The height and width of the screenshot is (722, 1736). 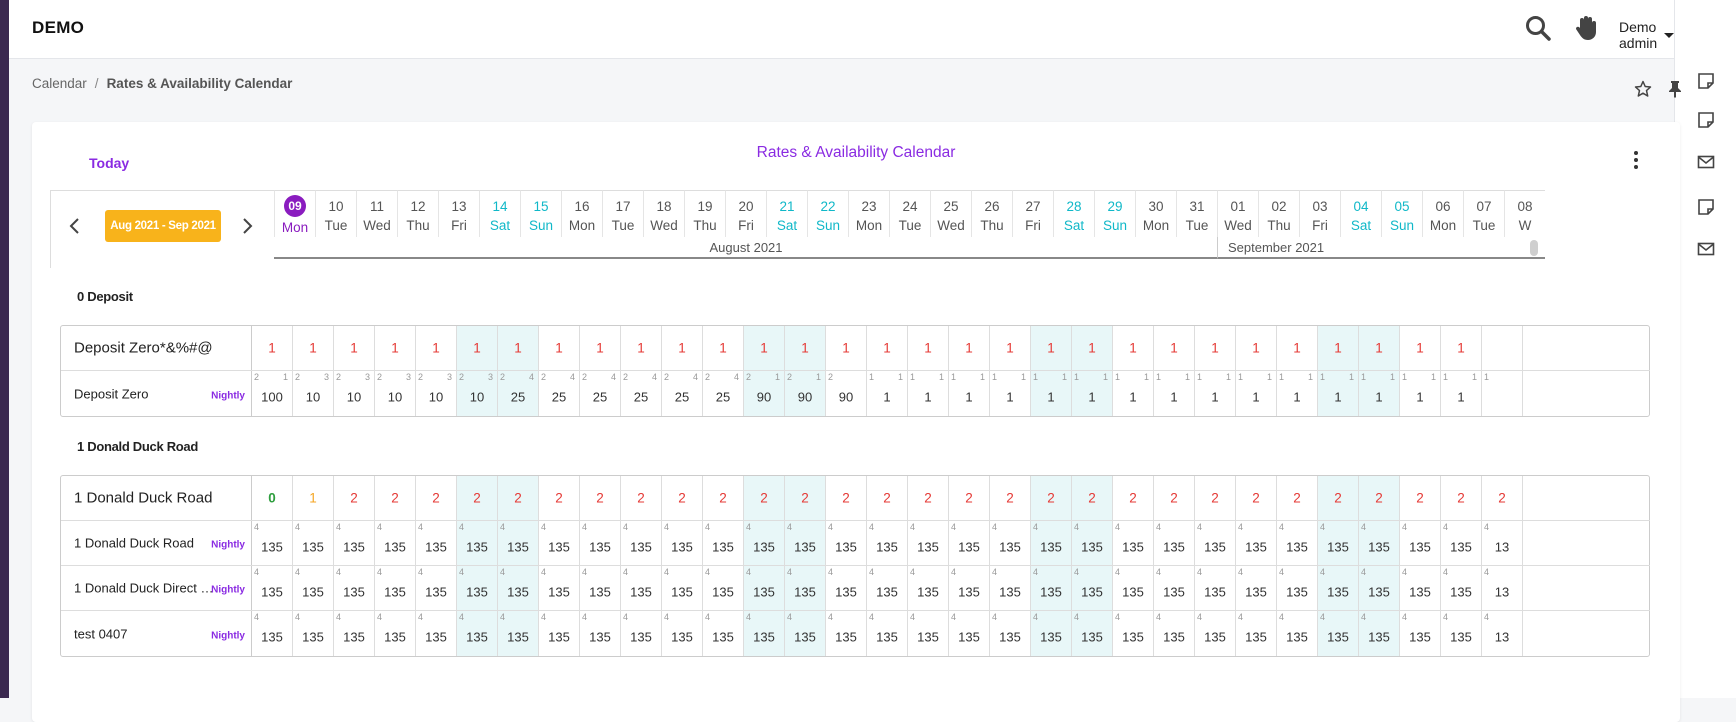 I want to click on user-menu: Demo admin, so click(x=1646, y=35).